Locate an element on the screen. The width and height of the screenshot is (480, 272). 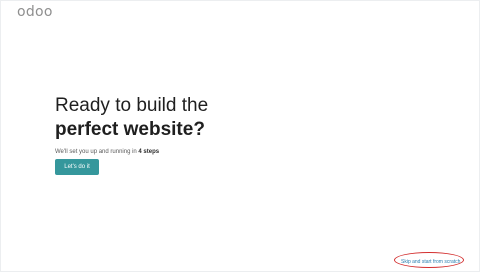
lets-do-it-button: Let's do it is located at coordinates (77, 167).